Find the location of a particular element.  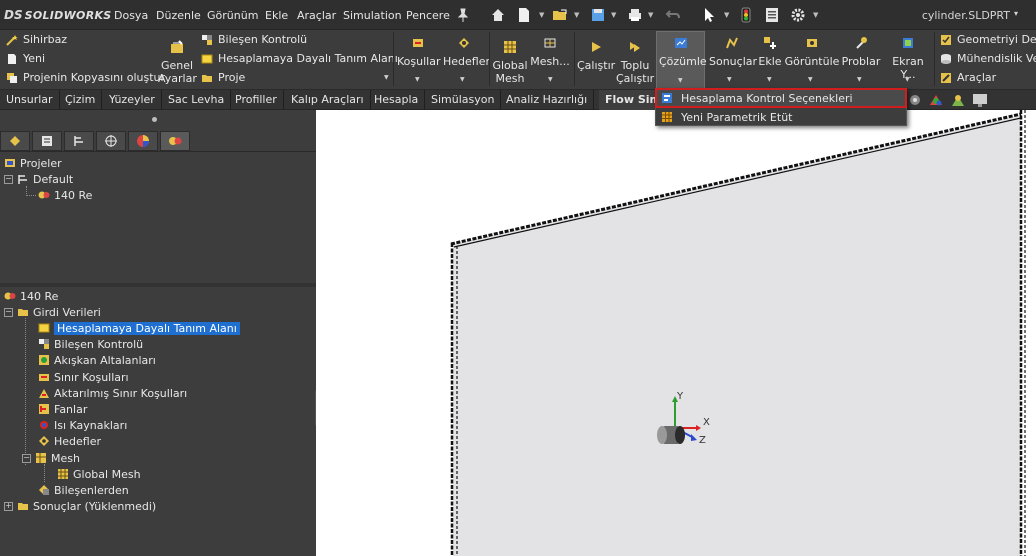

home-icon is located at coordinates (498, 15).